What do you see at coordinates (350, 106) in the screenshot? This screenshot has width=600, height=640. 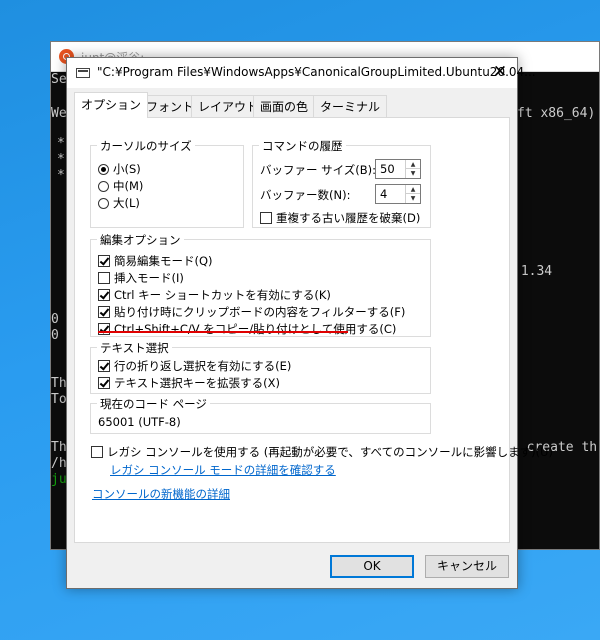 I see `tab-terminal: ターミナル` at bounding box center [350, 106].